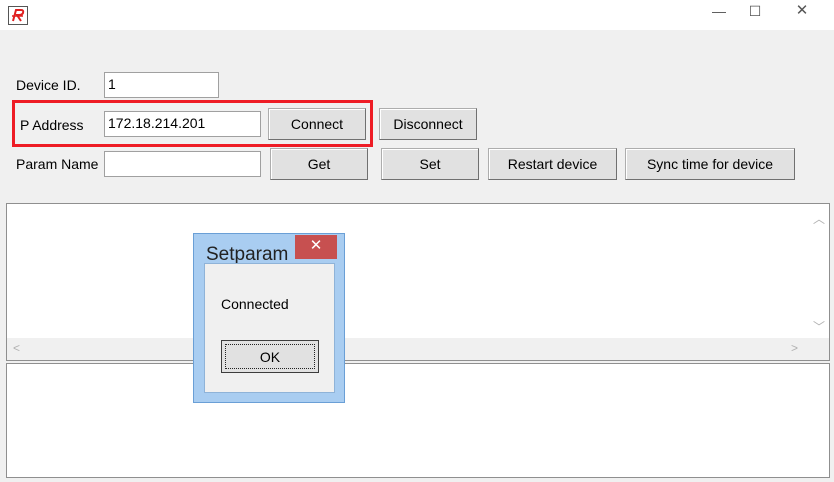 This screenshot has width=834, height=482. I want to click on ip-address-label: P Address, so click(52, 125).